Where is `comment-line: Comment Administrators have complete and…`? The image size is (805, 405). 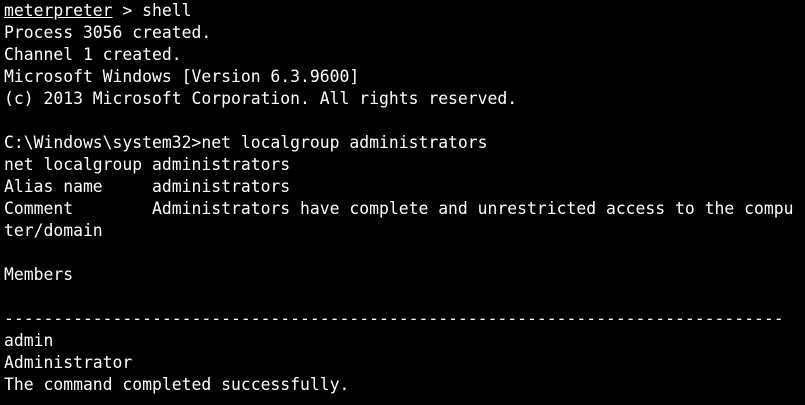 comment-line: Comment Administrators have complete and… is located at coordinates (399, 208).